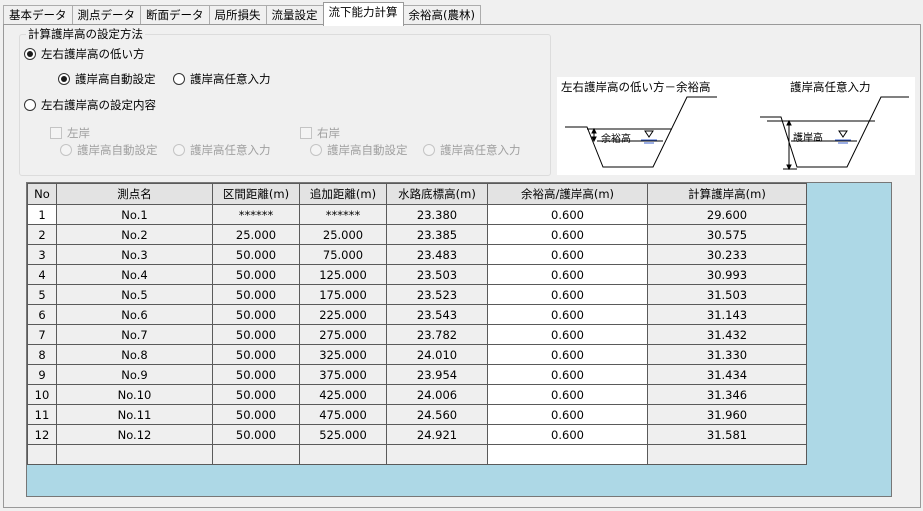 Image resolution: width=923 pixels, height=511 pixels. What do you see at coordinates (472, 150) in the screenshot?
I see `right-manual-input: 護岸高任意入力` at bounding box center [472, 150].